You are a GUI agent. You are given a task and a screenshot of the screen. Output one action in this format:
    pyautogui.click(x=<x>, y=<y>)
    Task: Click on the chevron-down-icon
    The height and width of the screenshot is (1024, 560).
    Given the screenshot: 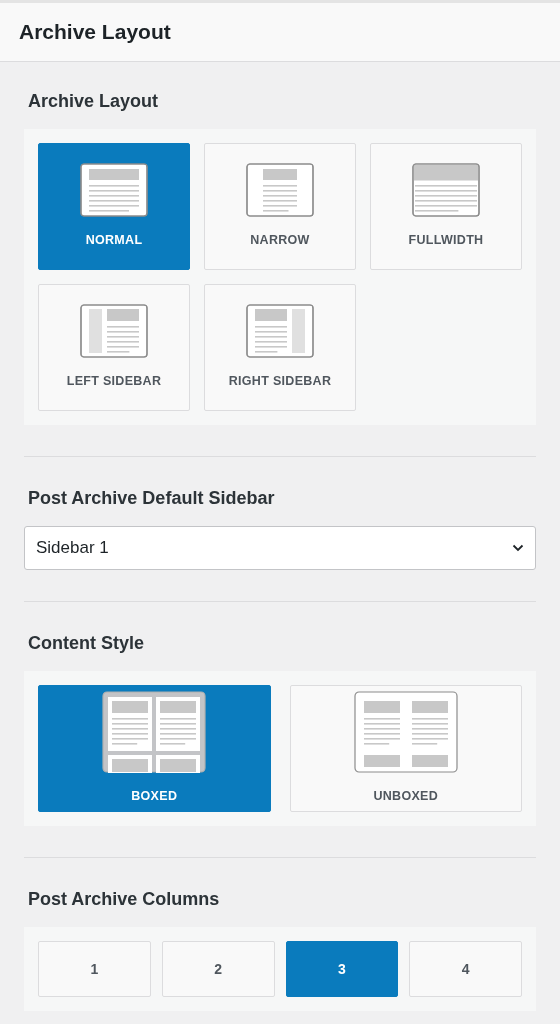 What is the action you would take?
    pyautogui.click(x=518, y=548)
    